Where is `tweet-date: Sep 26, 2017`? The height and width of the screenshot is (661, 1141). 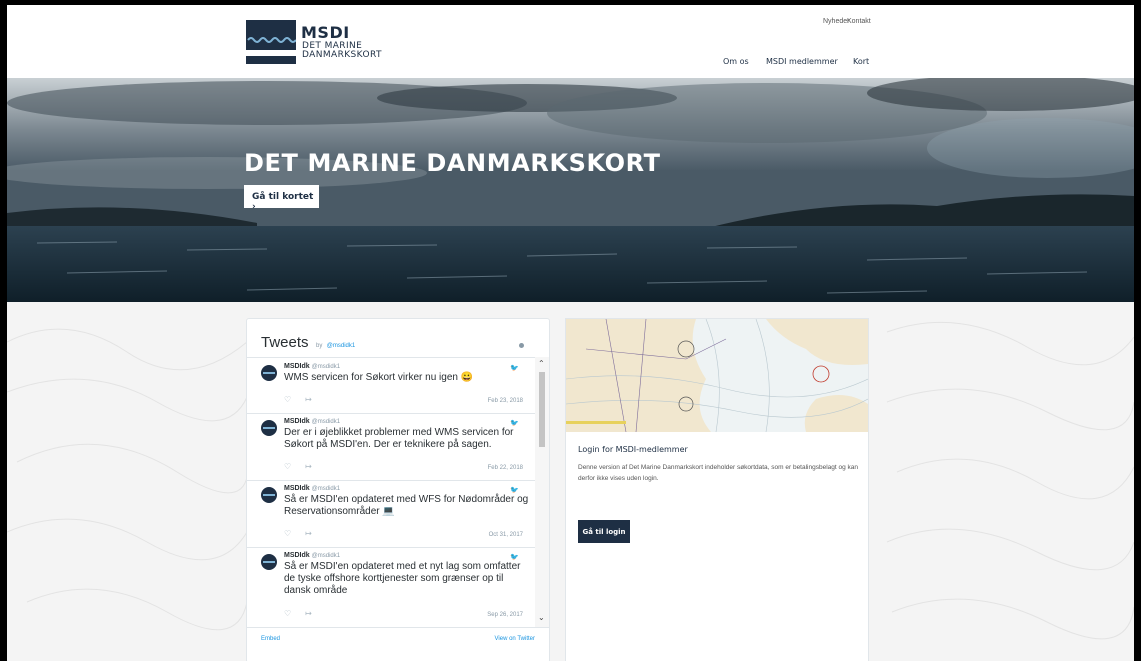 tweet-date: Sep 26, 2017 is located at coordinates (505, 615).